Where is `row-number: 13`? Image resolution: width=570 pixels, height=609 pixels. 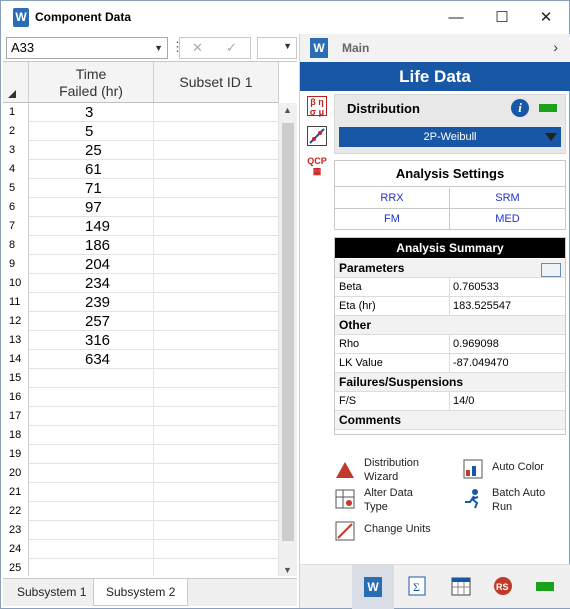
row-number: 13 is located at coordinates (16, 340).